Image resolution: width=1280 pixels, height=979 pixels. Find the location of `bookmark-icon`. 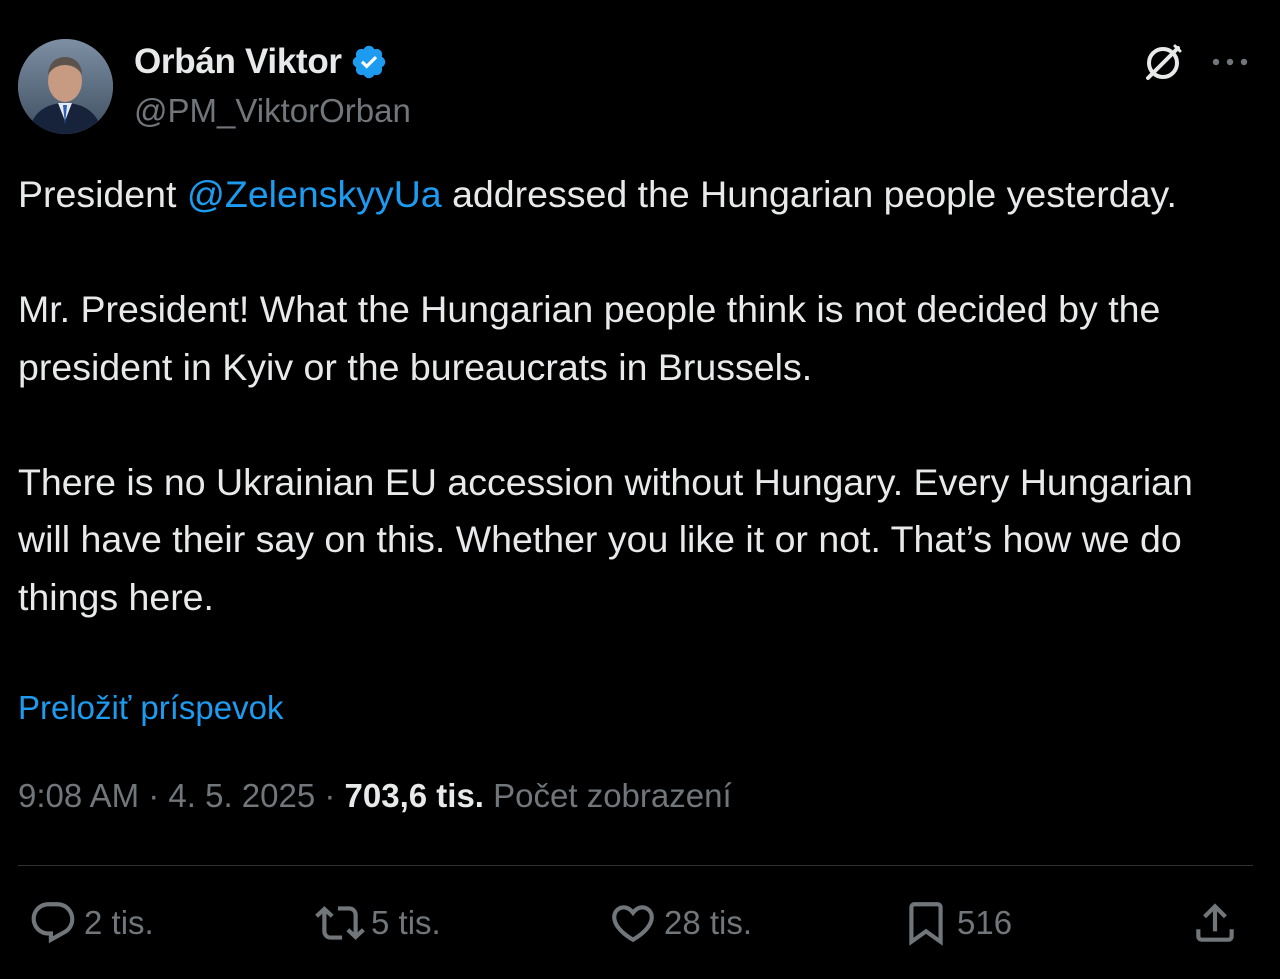

bookmark-icon is located at coordinates (926, 924).